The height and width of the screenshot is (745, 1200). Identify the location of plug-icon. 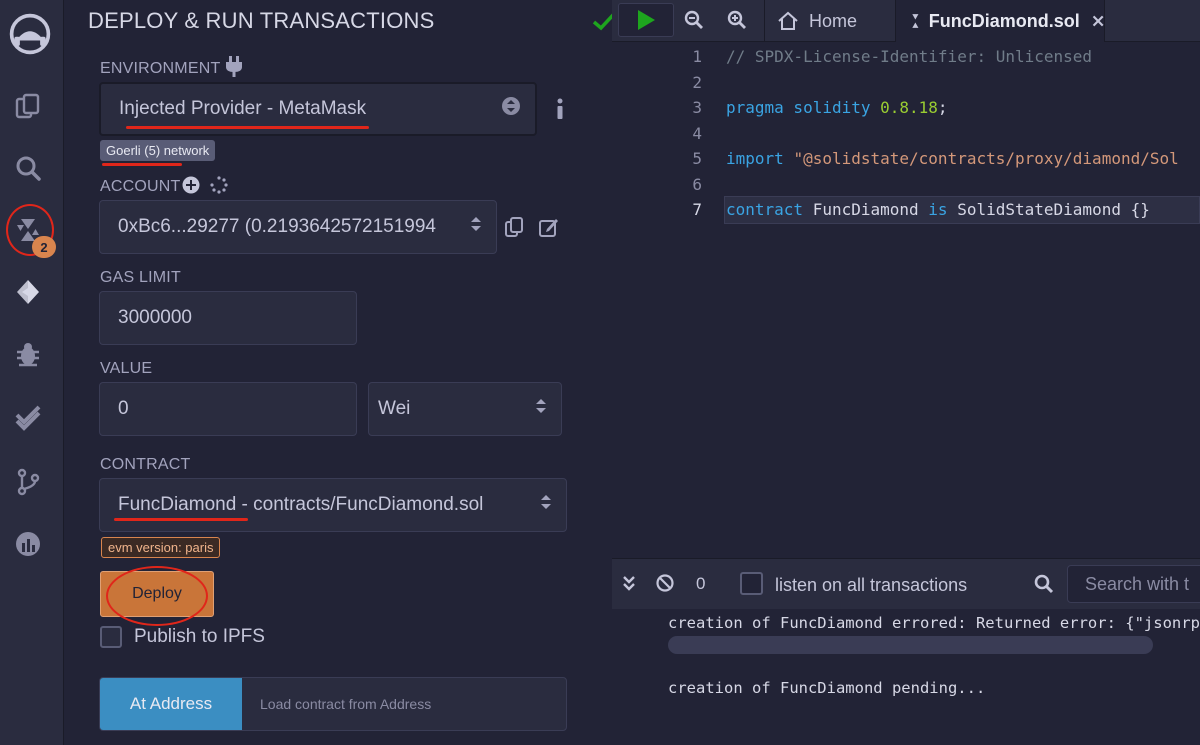
(234, 69).